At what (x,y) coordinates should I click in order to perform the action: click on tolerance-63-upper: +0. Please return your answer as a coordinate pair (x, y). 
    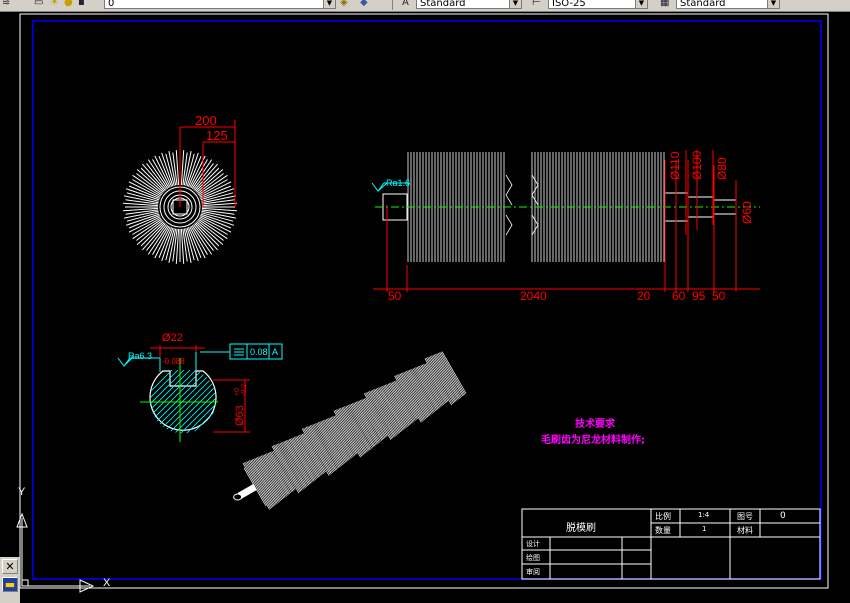
    Looking at the image, I should click on (237, 392).